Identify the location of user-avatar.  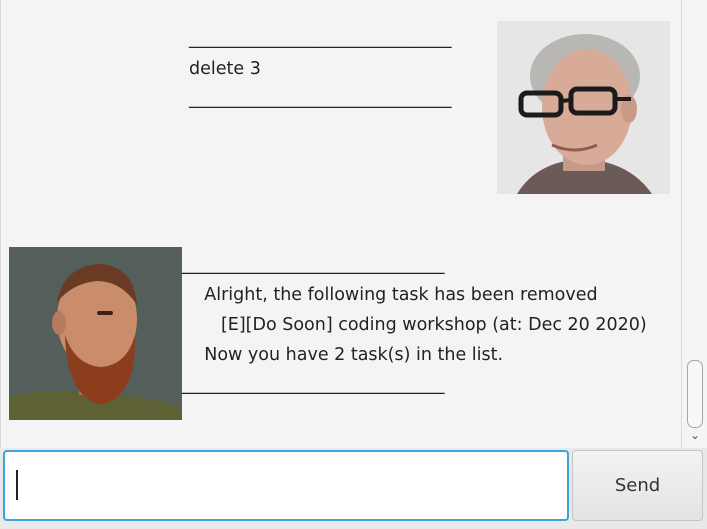
(583, 107).